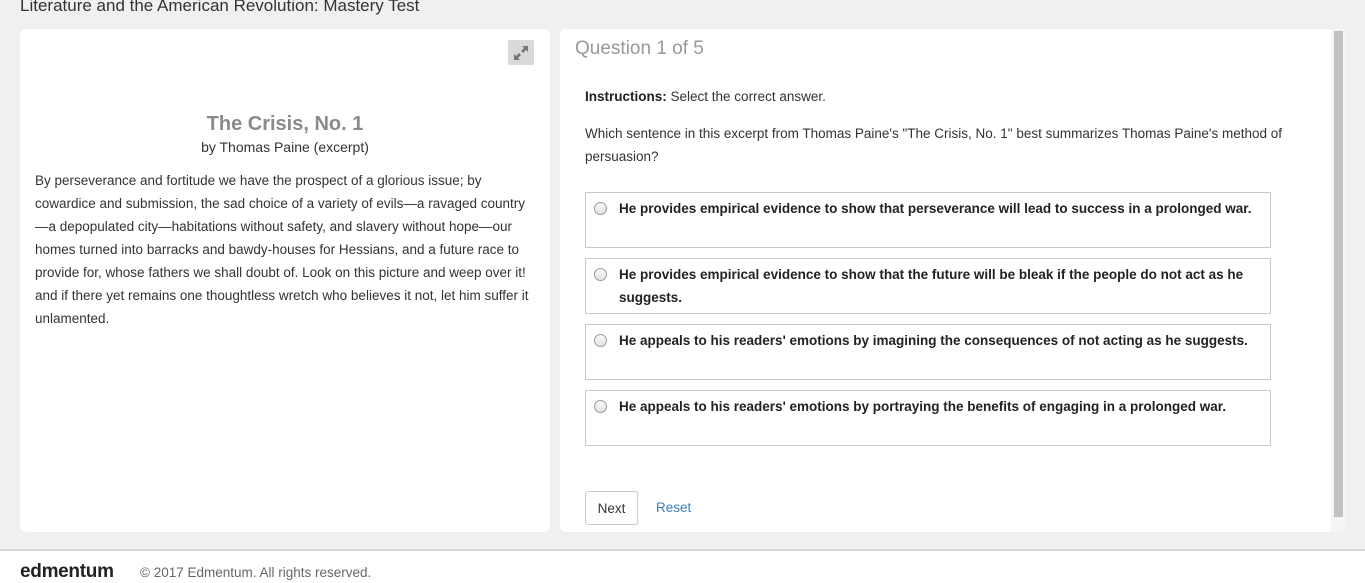 This screenshot has height=583, width=1365. I want to click on instructions-label: Instructions:, so click(626, 96).